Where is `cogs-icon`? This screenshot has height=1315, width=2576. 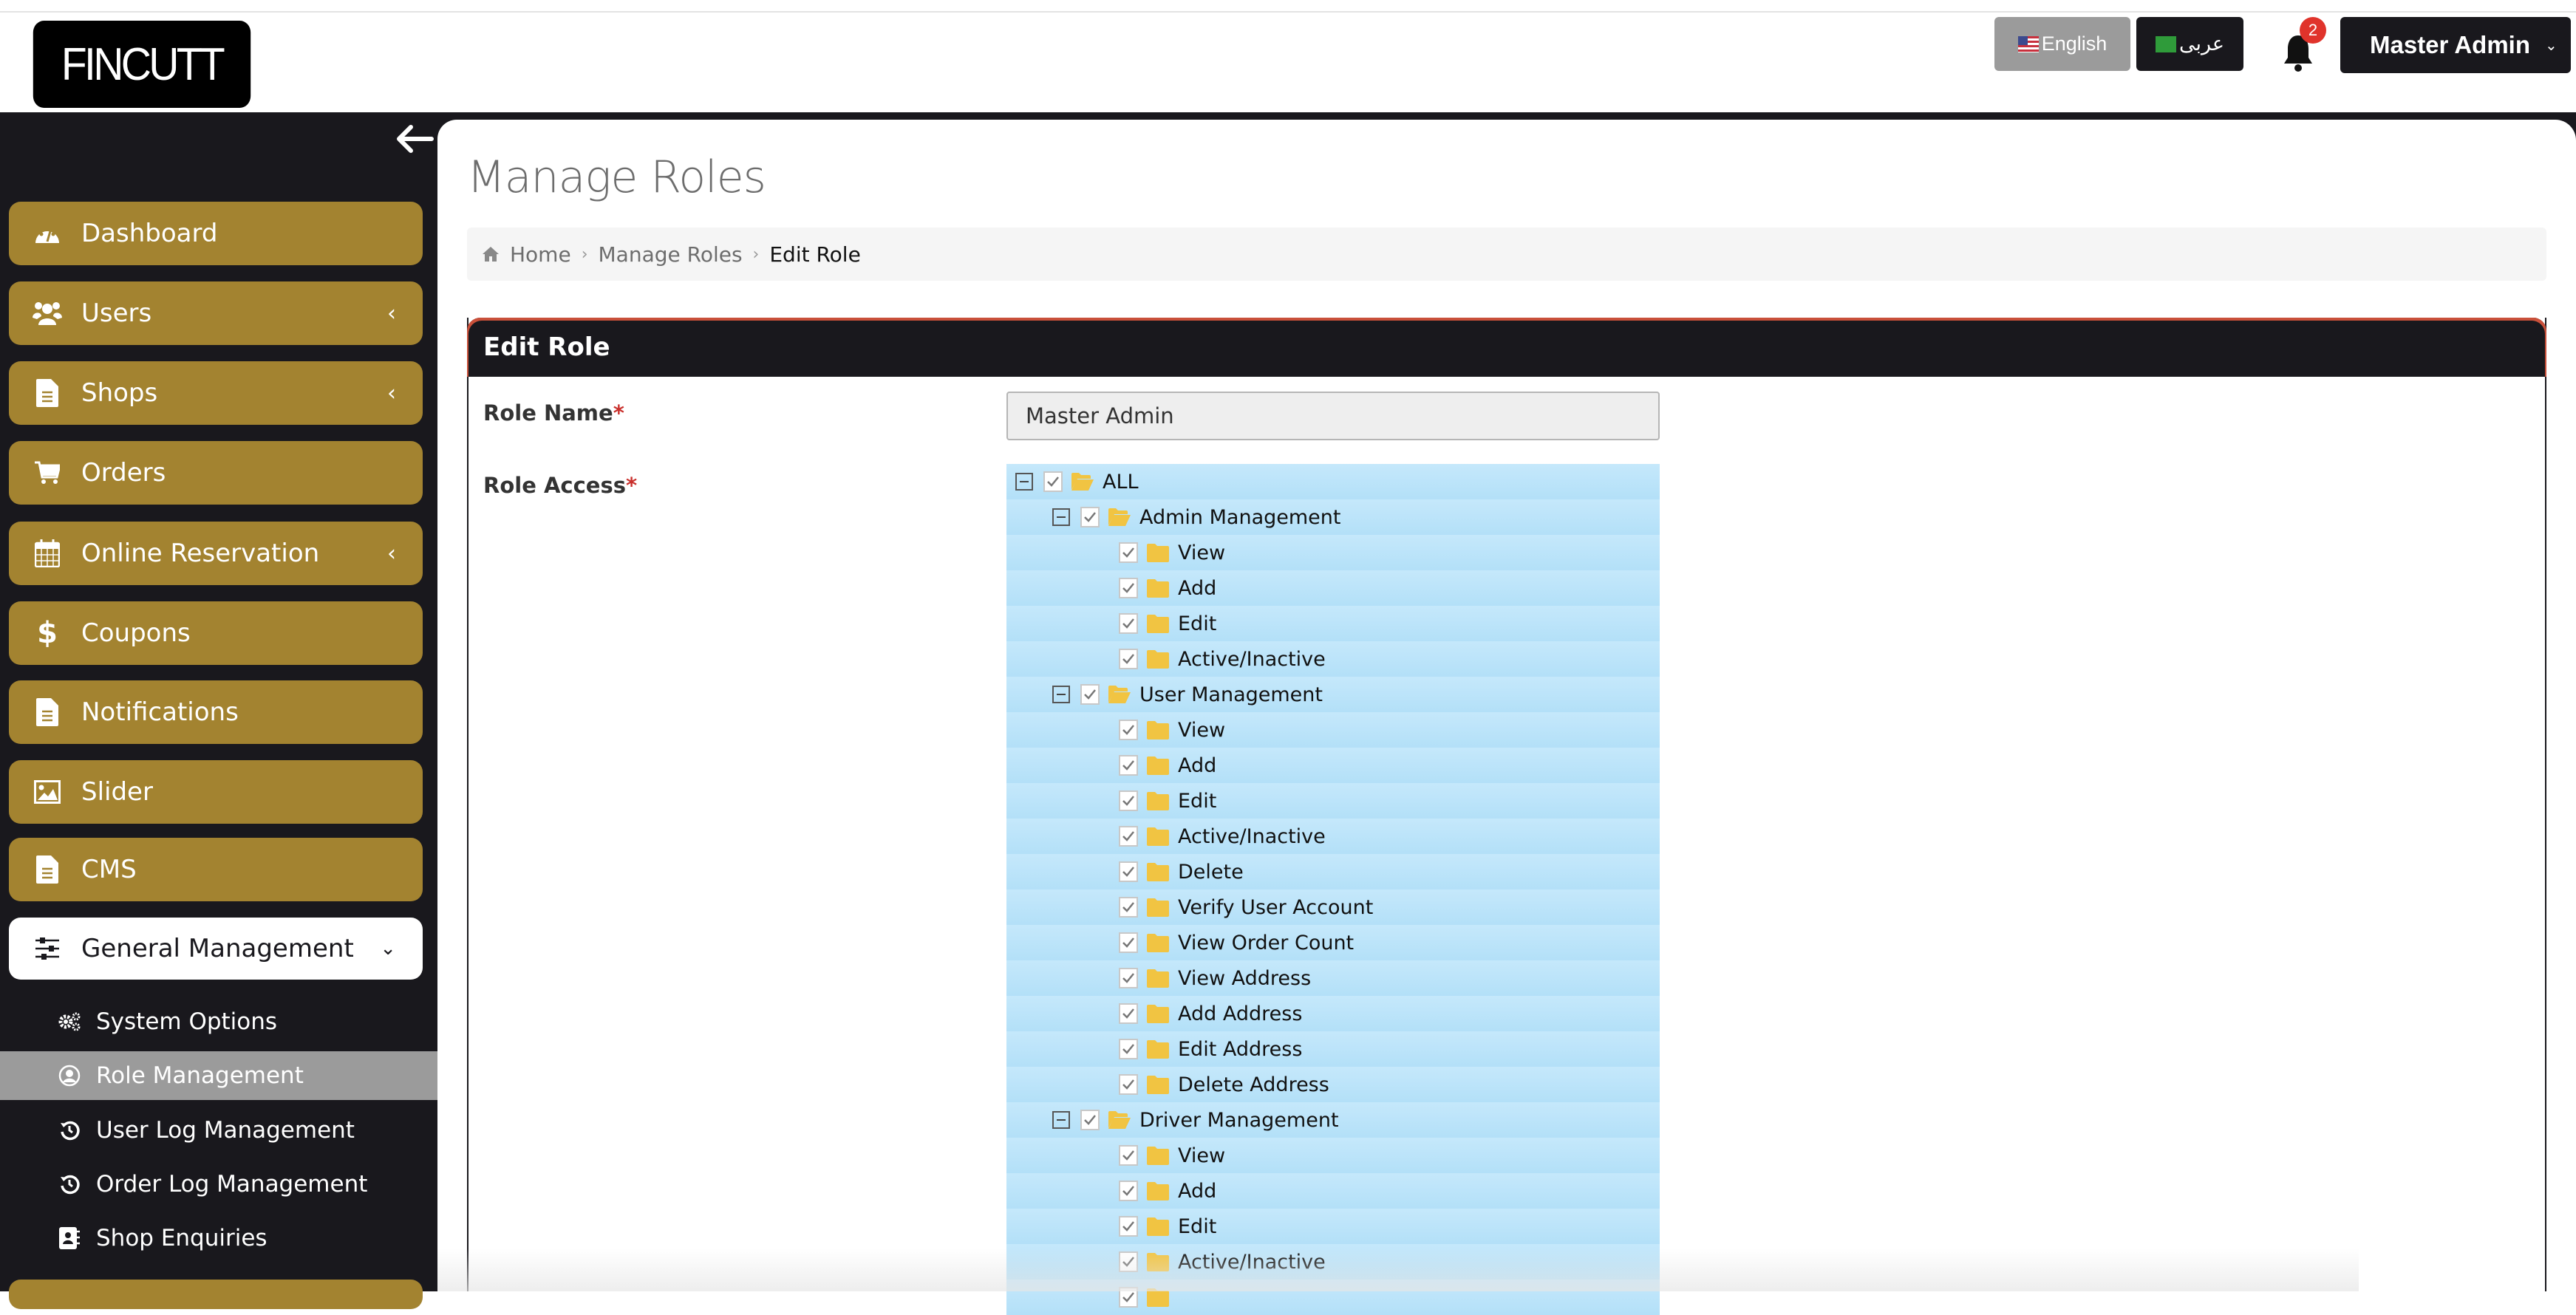 cogs-icon is located at coordinates (69, 1022).